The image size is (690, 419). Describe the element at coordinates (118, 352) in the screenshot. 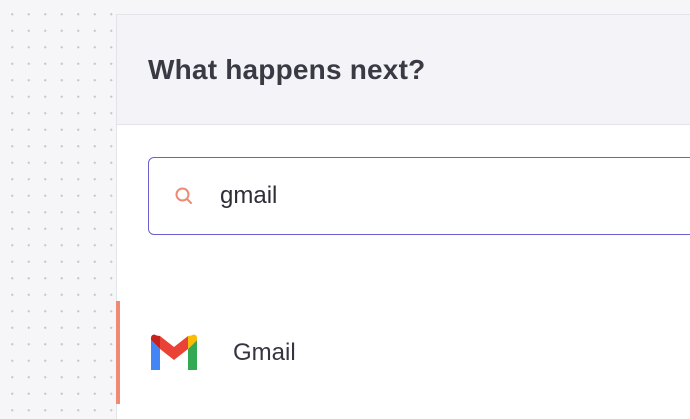

I see `selected-indicator` at that location.